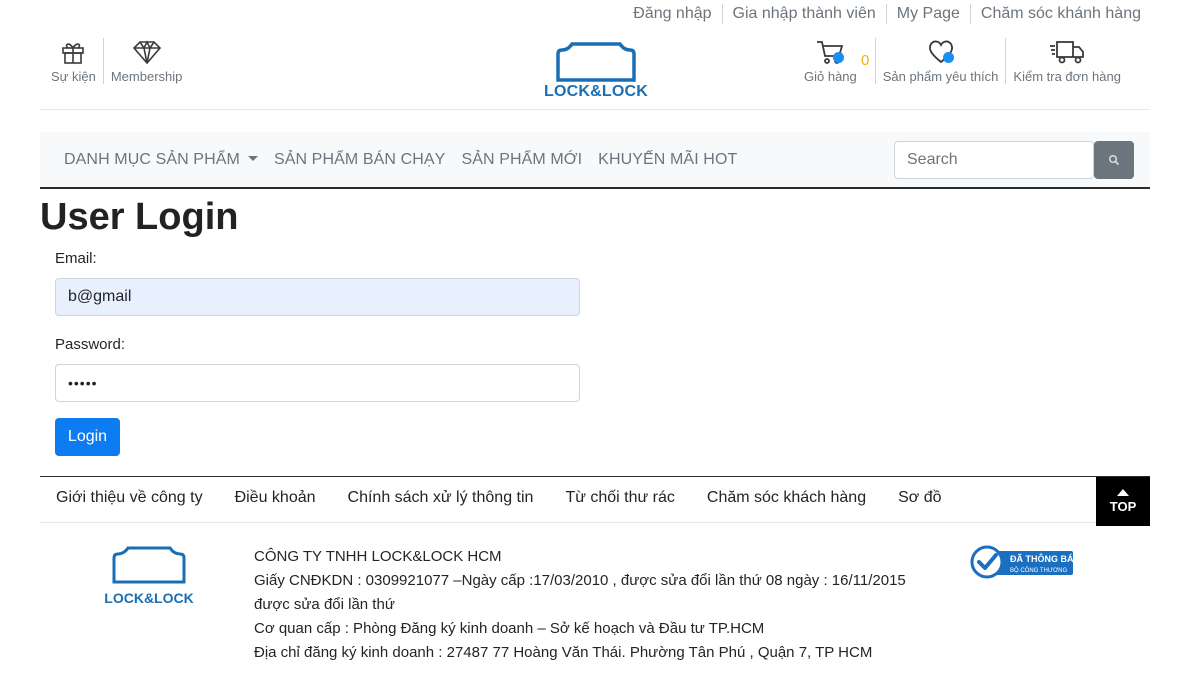 The width and height of the screenshot is (1187, 678). I want to click on badge-line2: BỘ CÔNG THƯƠNG, so click(1038, 570).